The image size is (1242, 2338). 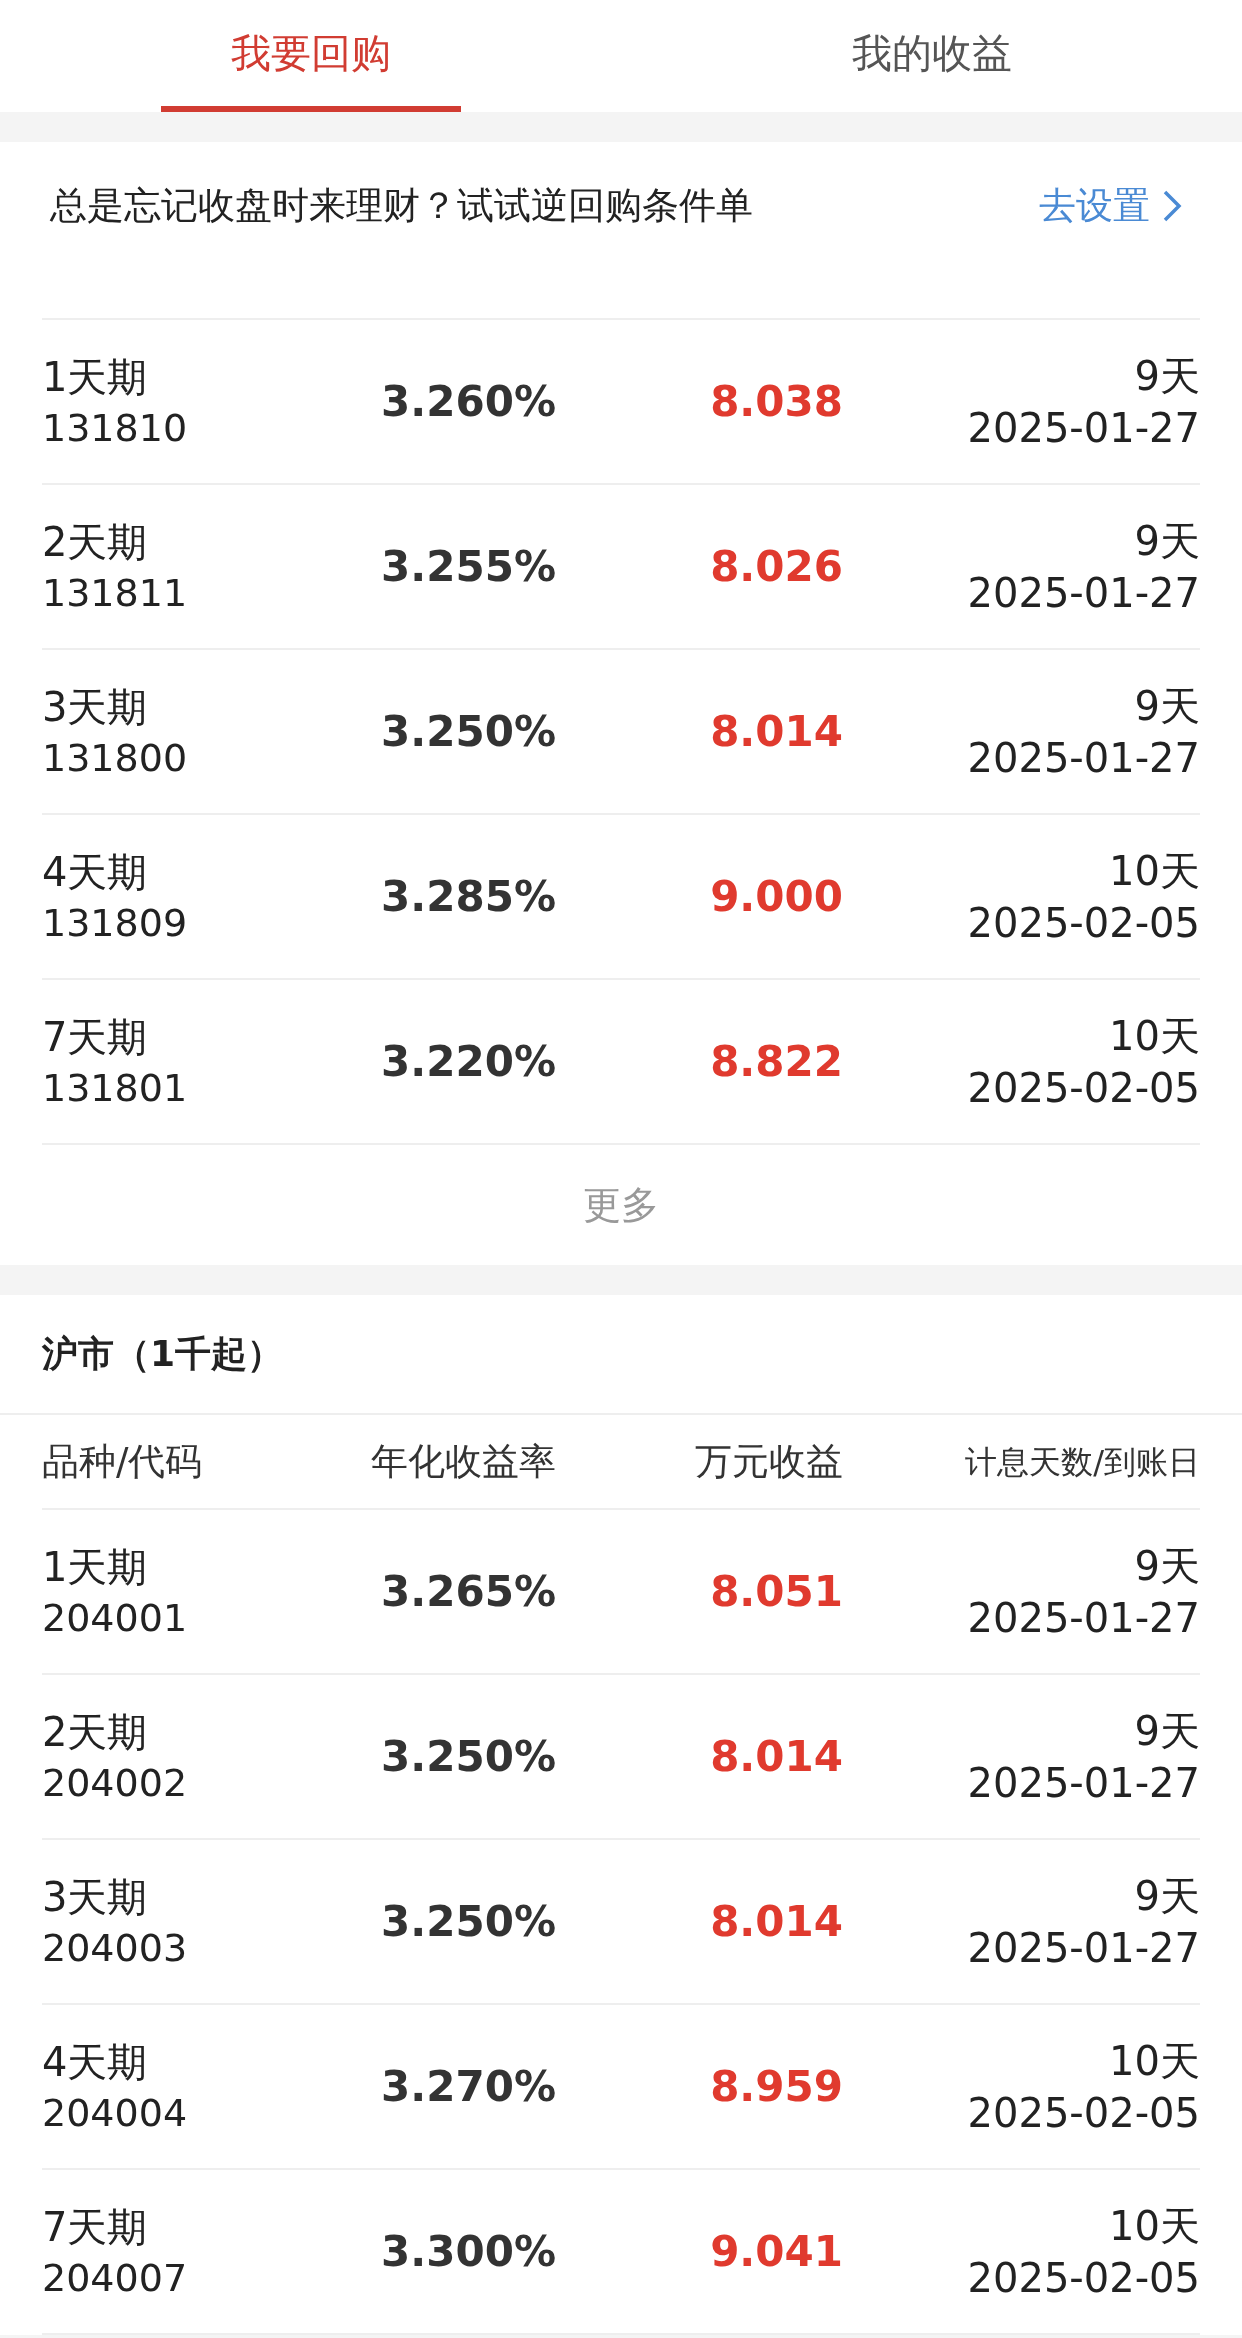 I want to click on yield-per-10k: 8.959, so click(x=776, y=2087).